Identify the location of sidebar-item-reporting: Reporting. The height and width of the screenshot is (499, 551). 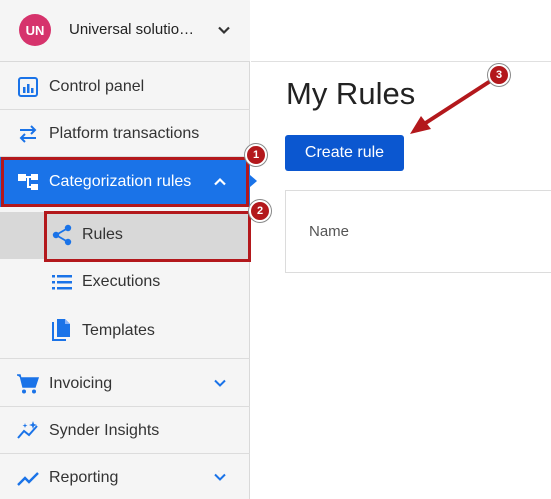
(125, 476).